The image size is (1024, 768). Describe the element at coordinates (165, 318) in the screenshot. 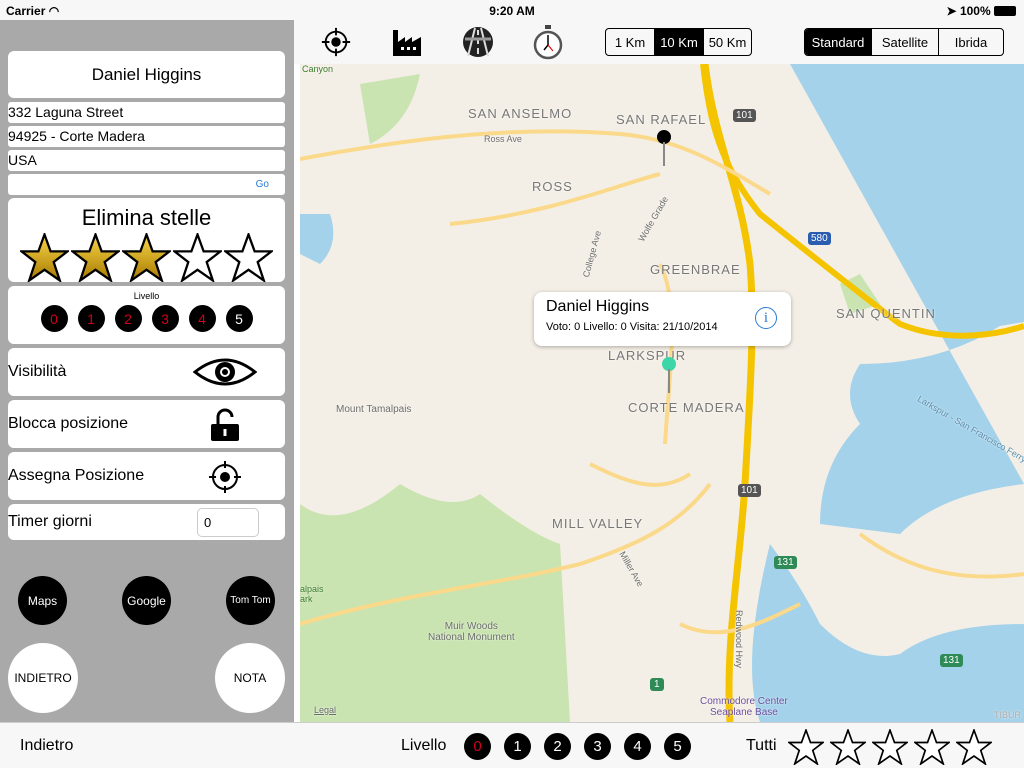

I see `level-button-3: 3` at that location.